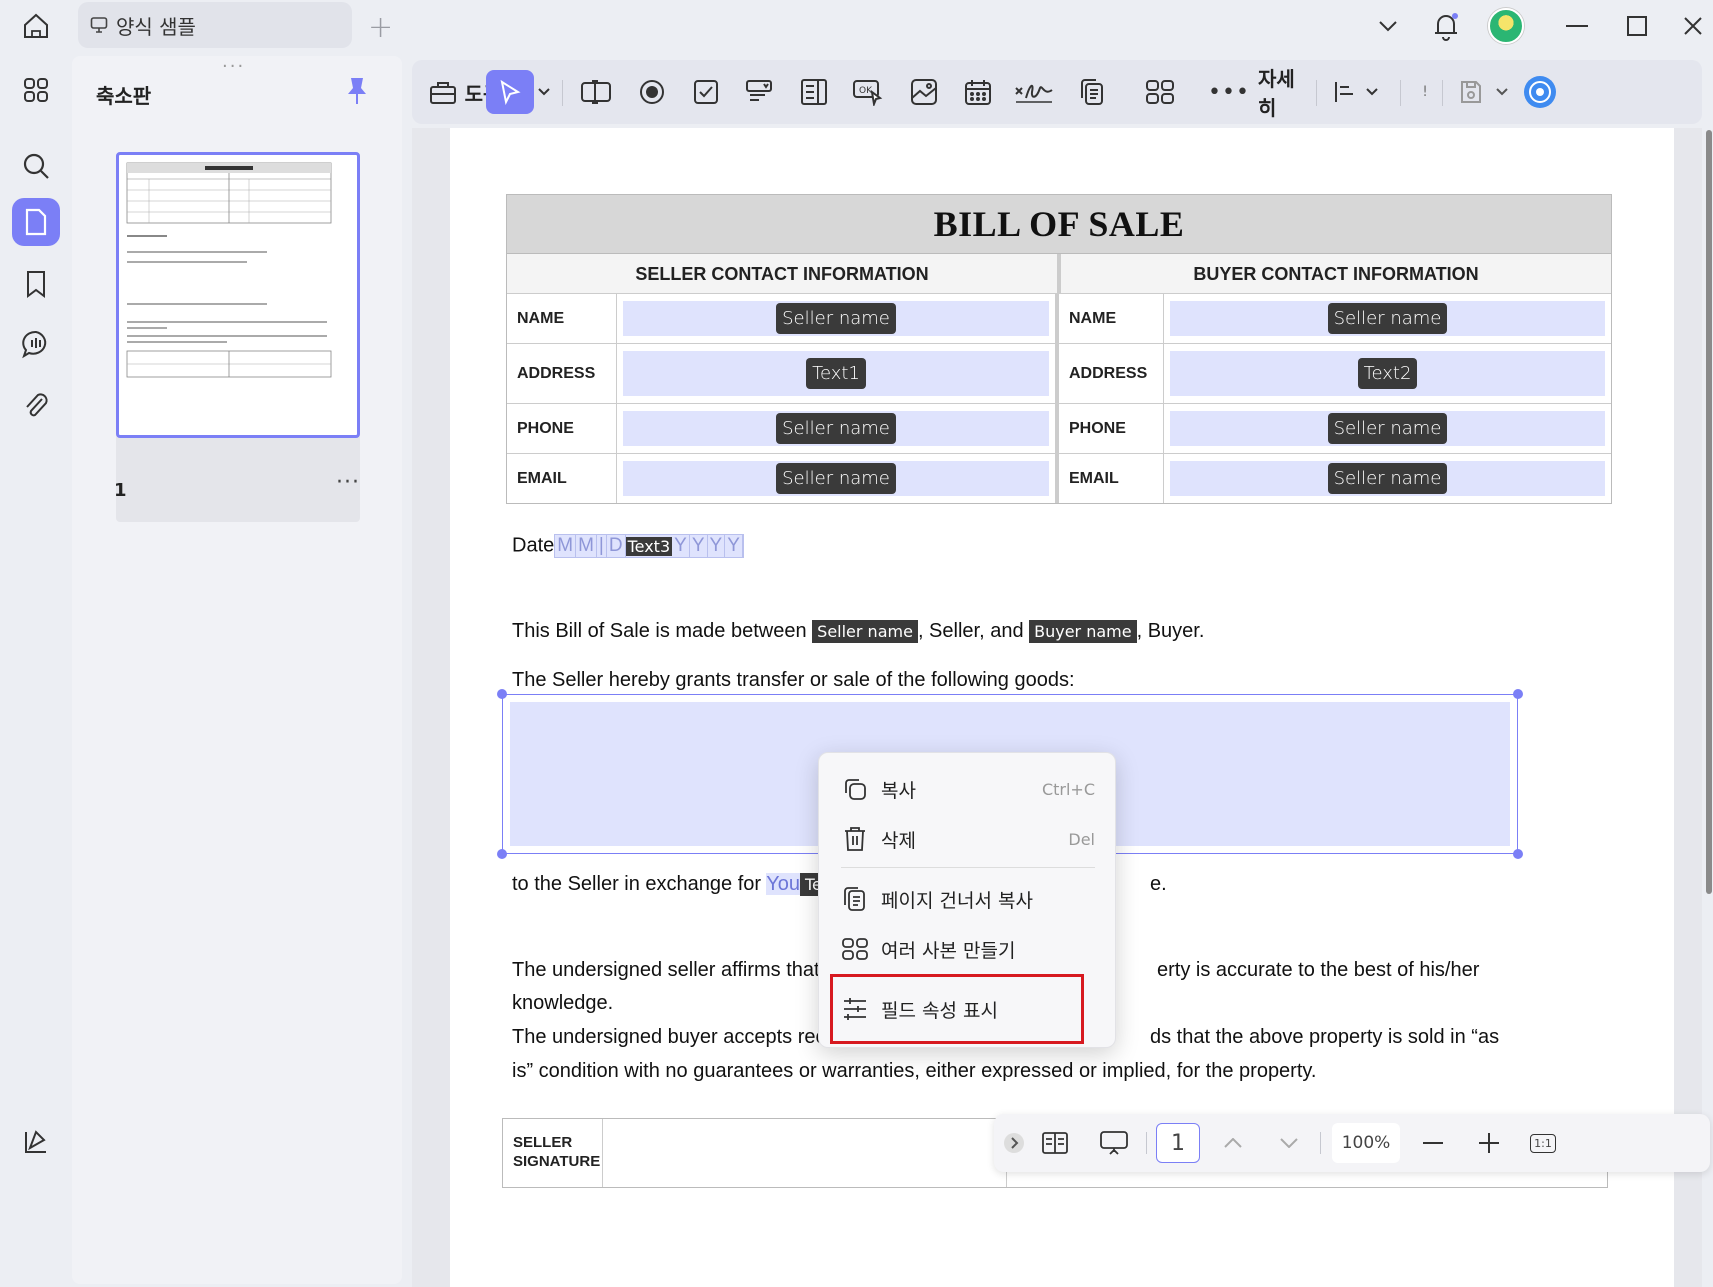 This screenshot has height=1287, width=1713. I want to click on user-avatar, so click(1506, 26).